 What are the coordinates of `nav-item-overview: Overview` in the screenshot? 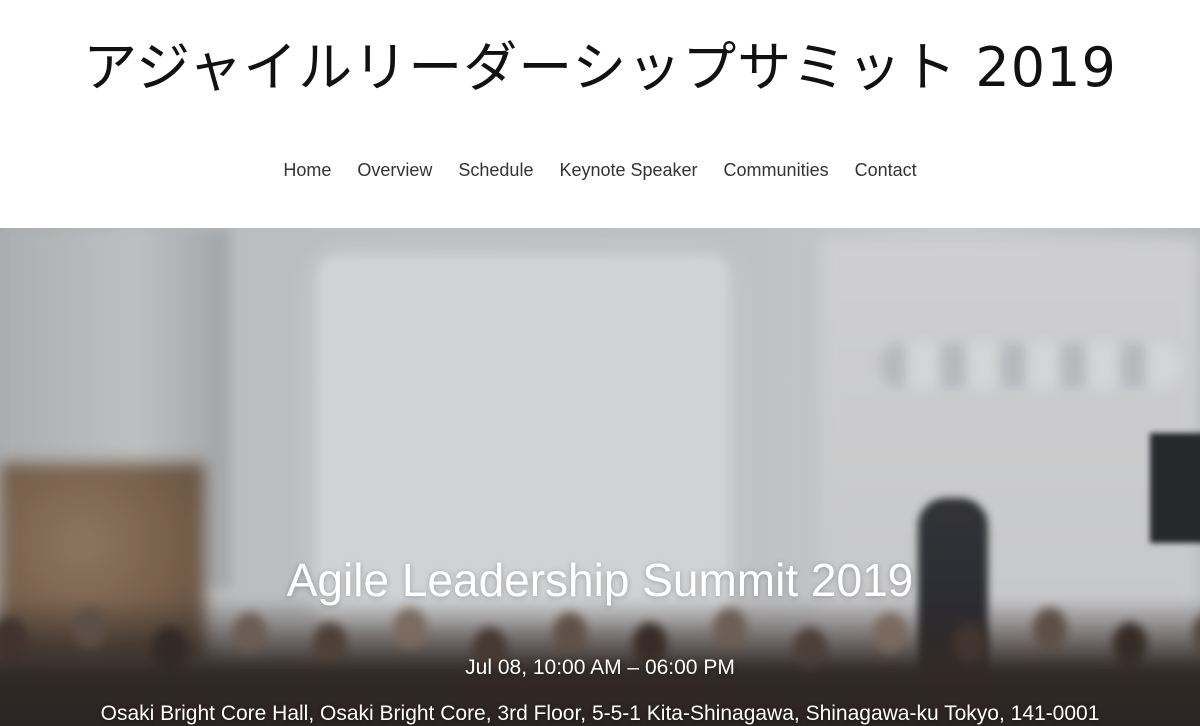 It's located at (394, 170).